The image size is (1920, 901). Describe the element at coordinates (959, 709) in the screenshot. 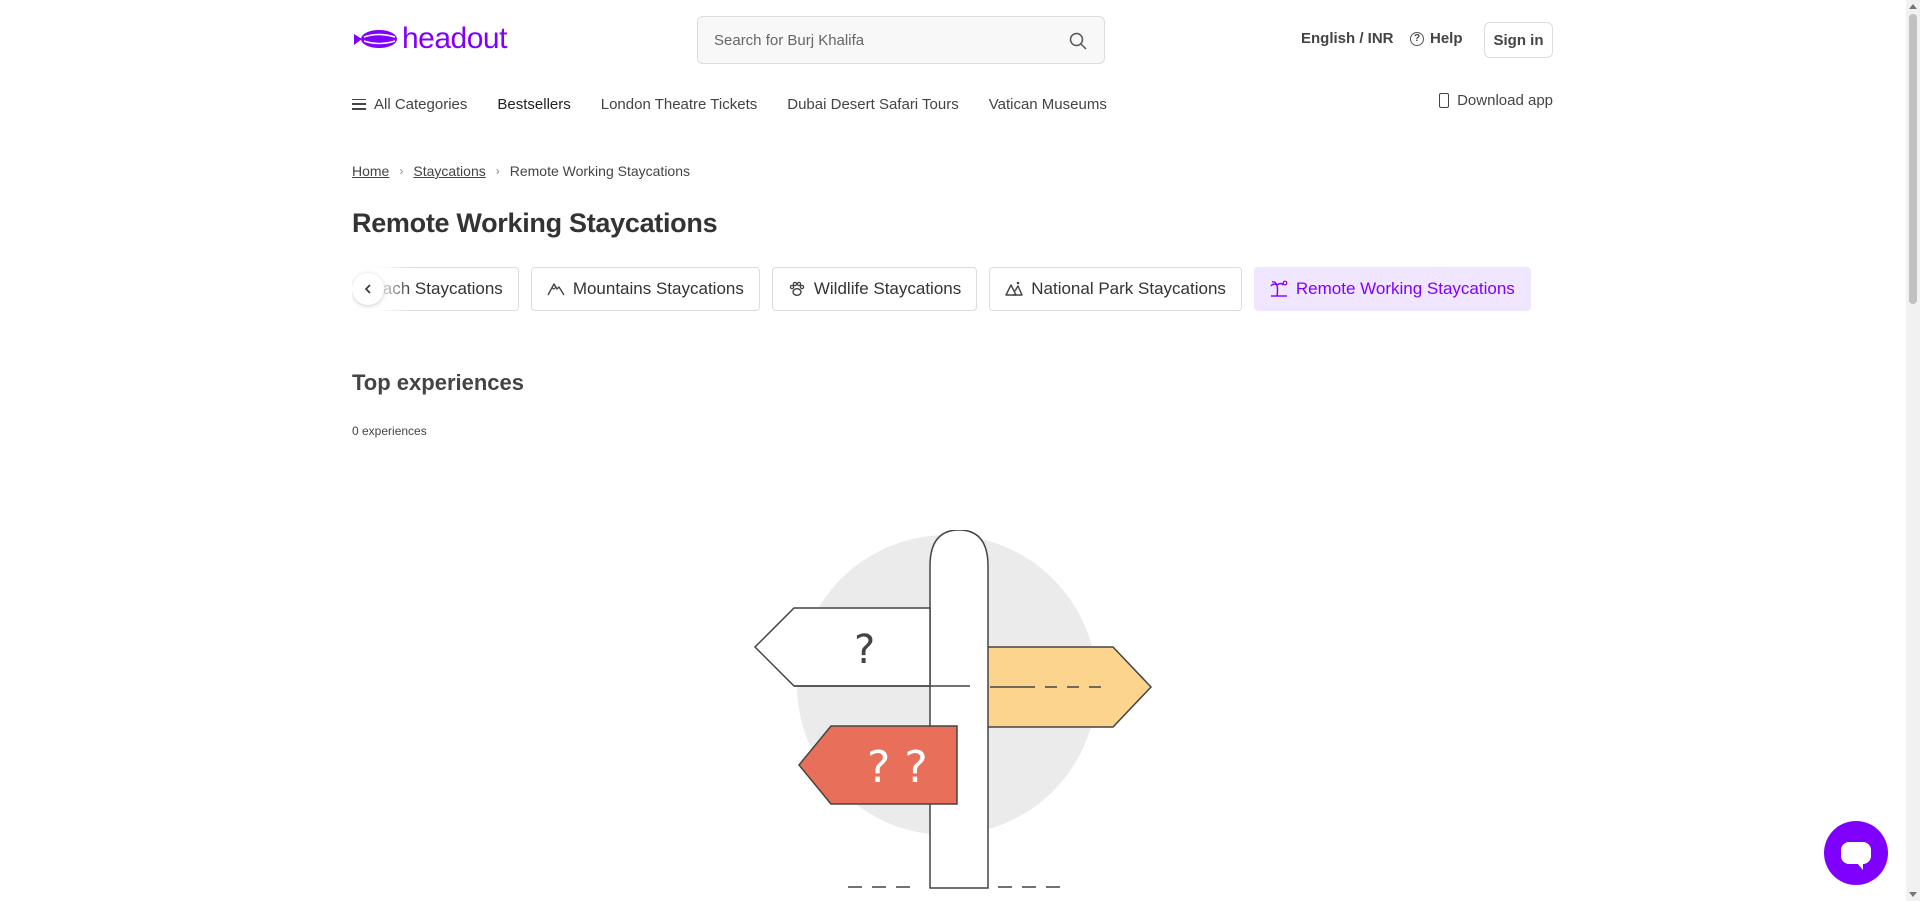

I see `sign-post` at that location.